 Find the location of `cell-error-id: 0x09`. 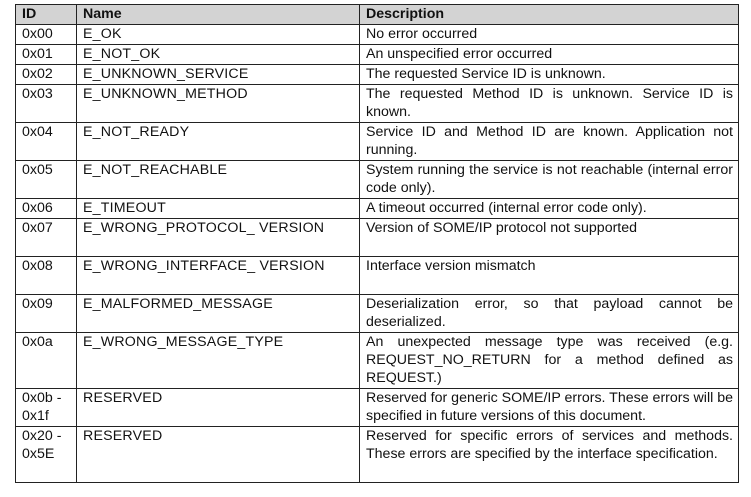

cell-error-id: 0x09 is located at coordinates (46, 313).